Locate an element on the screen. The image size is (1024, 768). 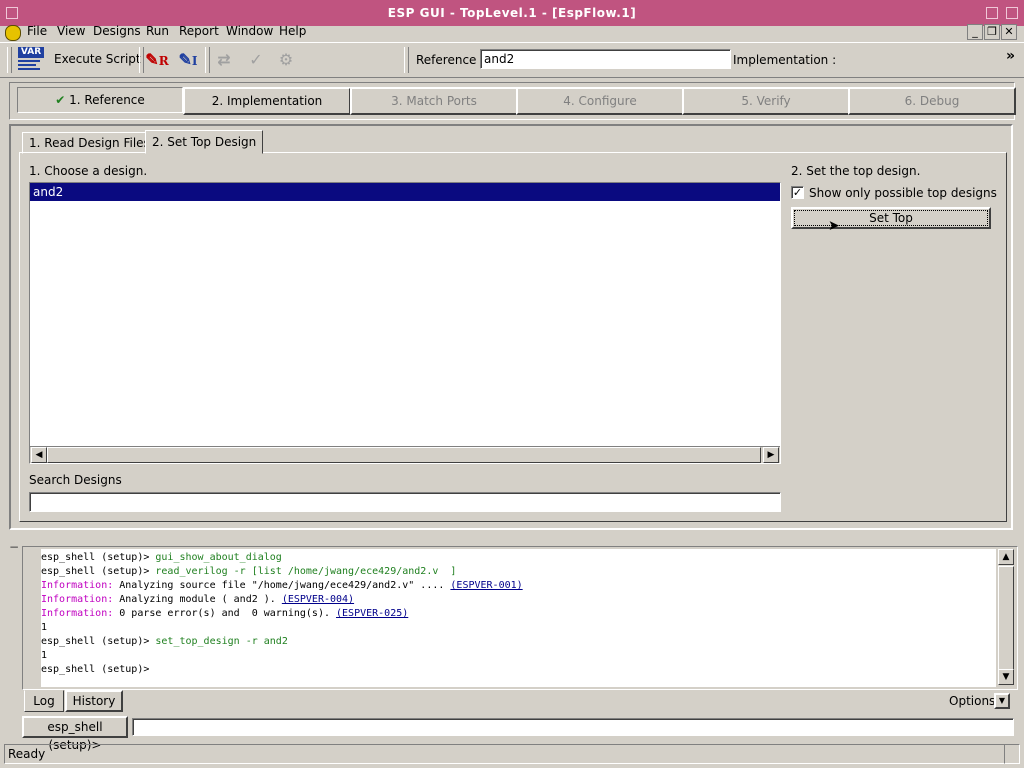
status-resize-grip is located at coordinates (1012, 754).